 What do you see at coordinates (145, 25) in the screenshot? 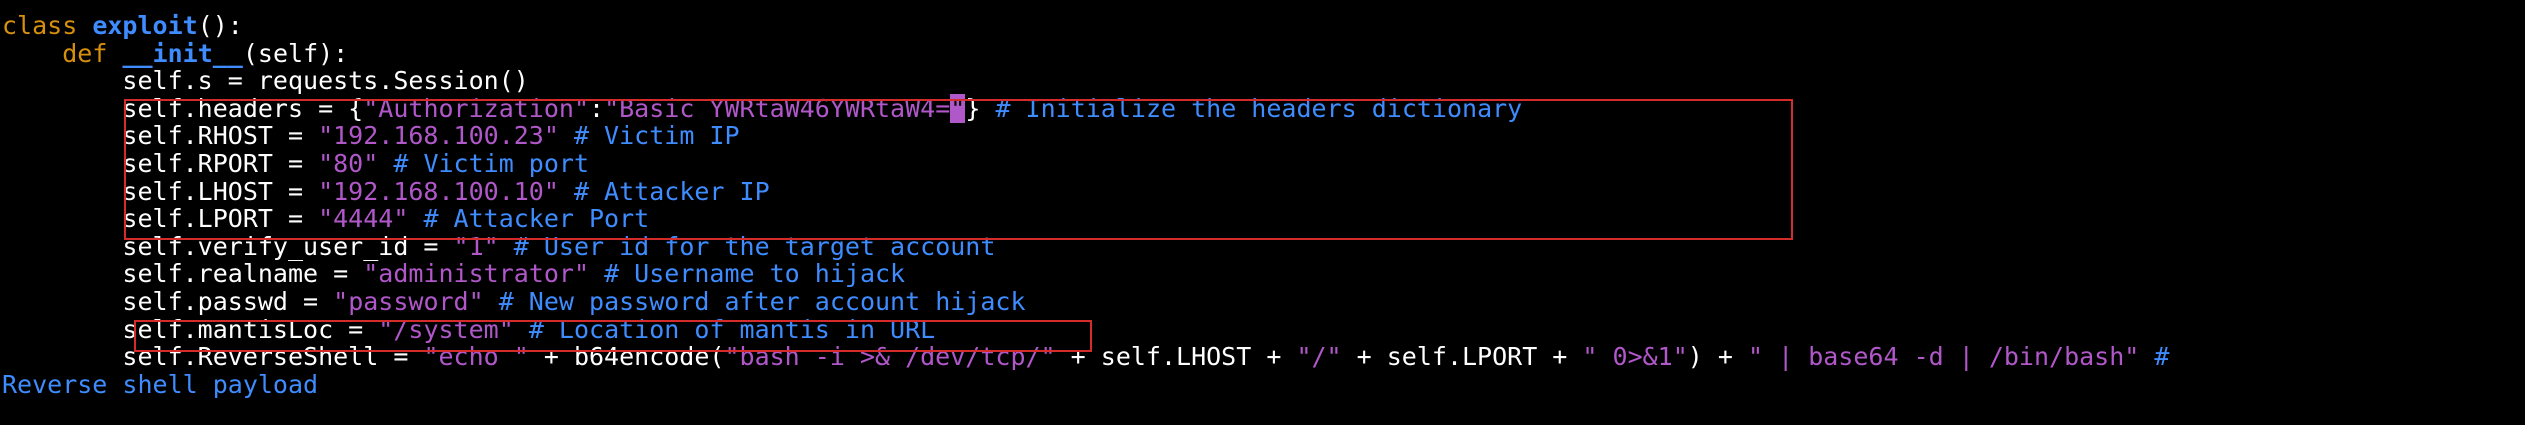
I see `class-name: exploit` at bounding box center [145, 25].